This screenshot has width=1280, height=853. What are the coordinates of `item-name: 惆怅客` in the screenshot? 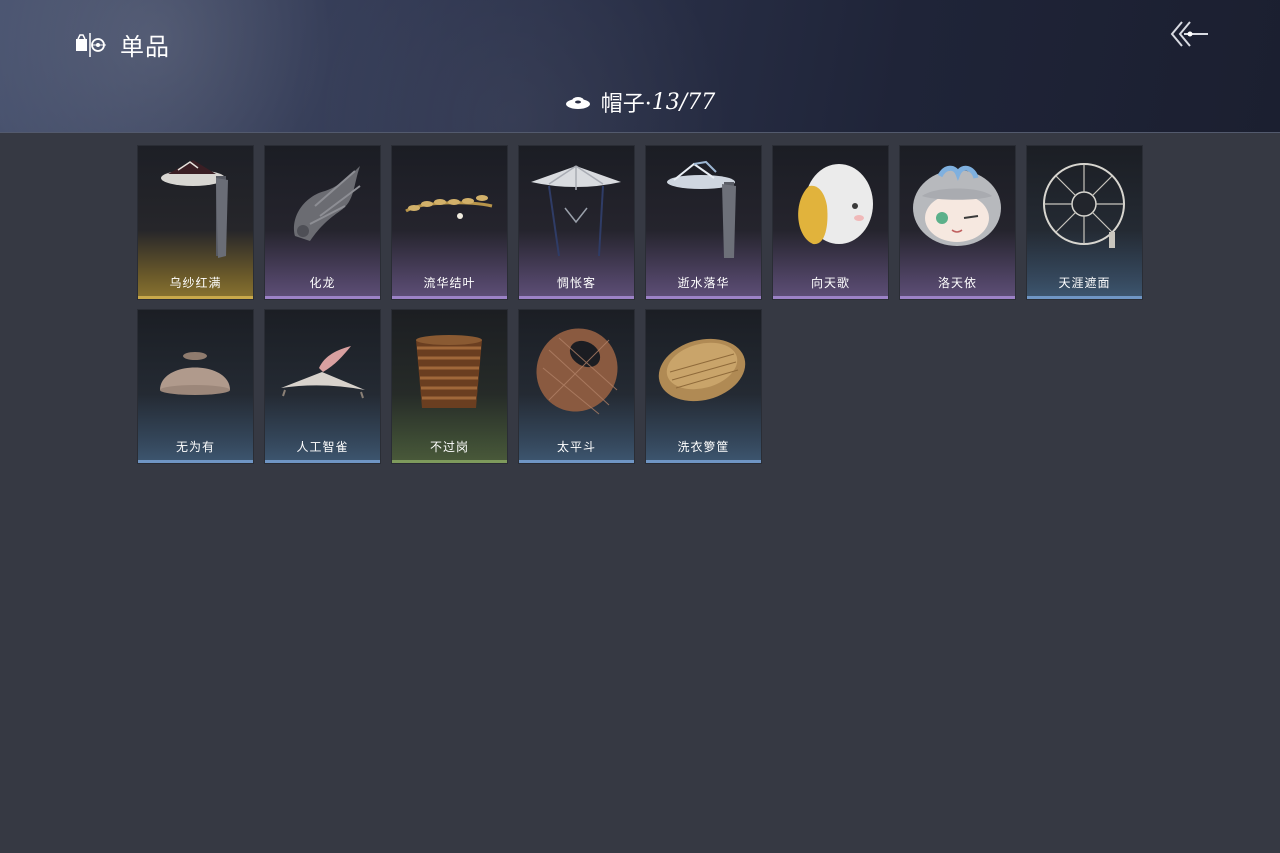 It's located at (576, 283).